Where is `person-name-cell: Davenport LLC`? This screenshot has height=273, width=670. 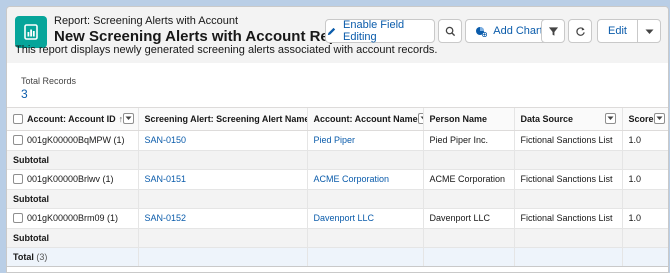
person-name-cell: Davenport LLC is located at coordinates (469, 218).